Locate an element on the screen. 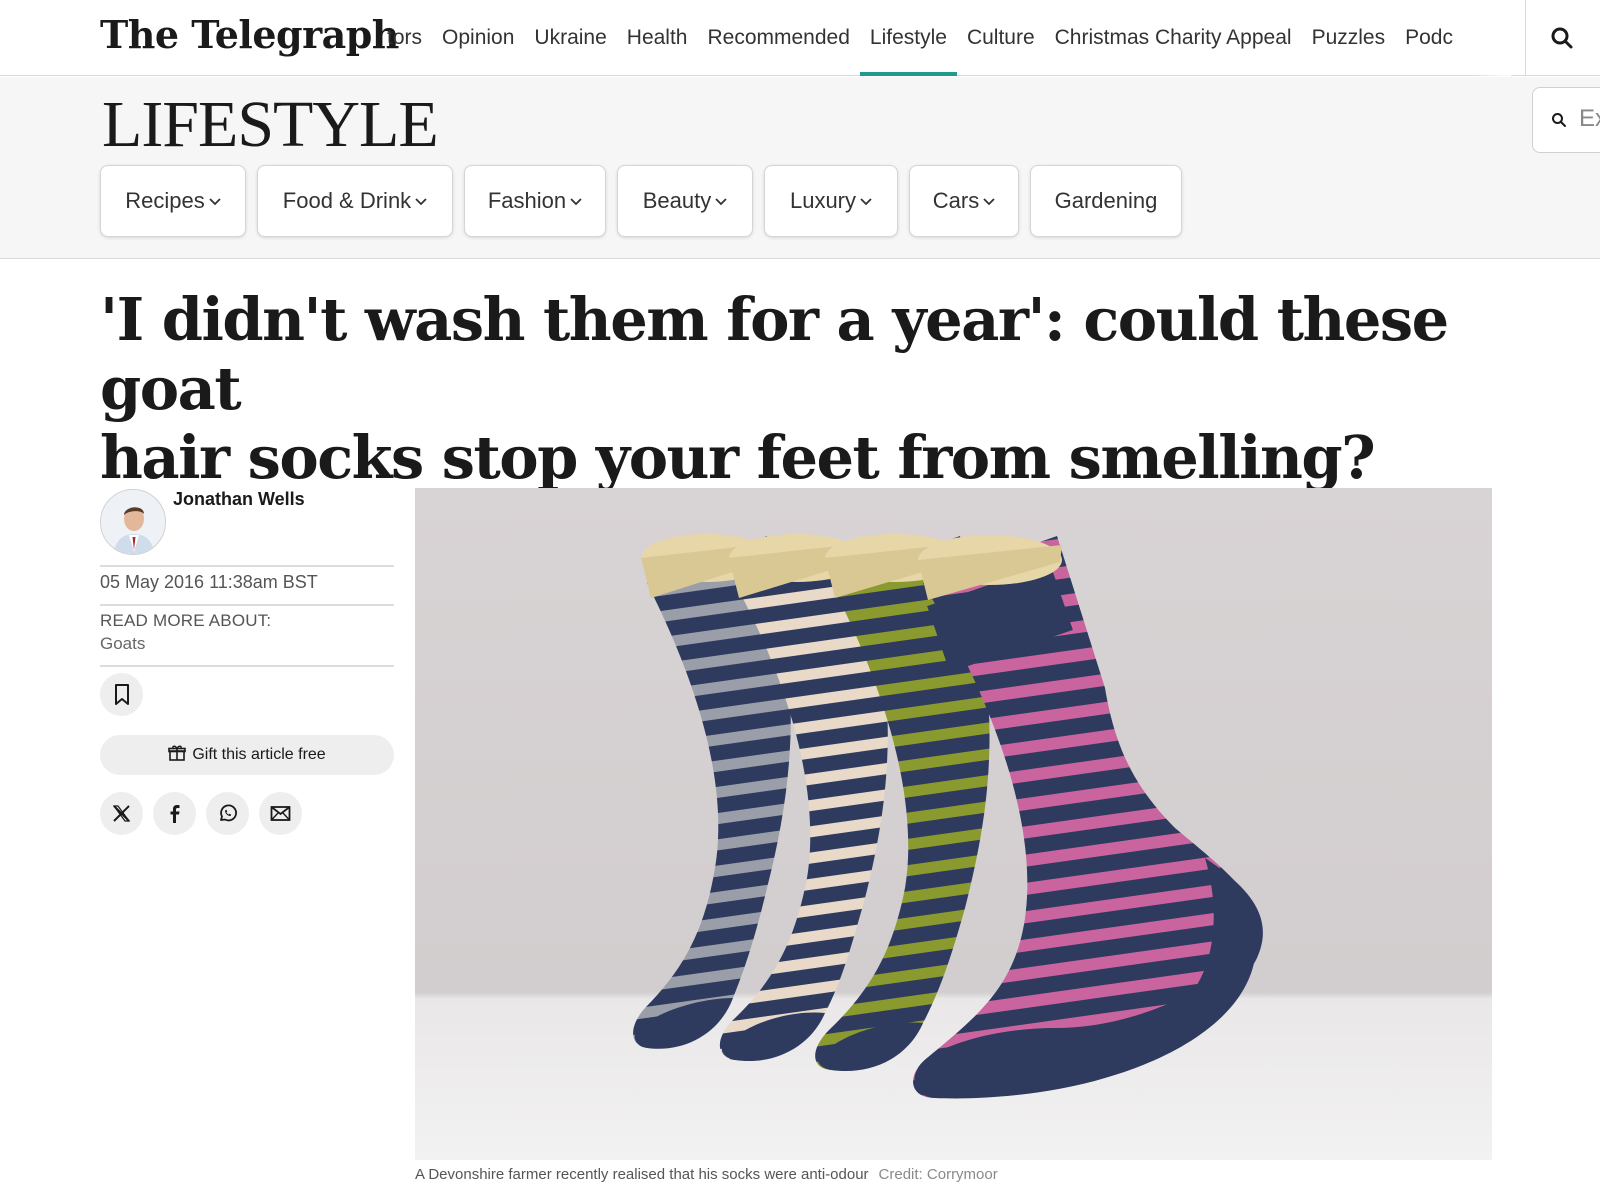 The height and width of the screenshot is (1201, 1600). share-whatsapp-button is located at coordinates (227, 813).